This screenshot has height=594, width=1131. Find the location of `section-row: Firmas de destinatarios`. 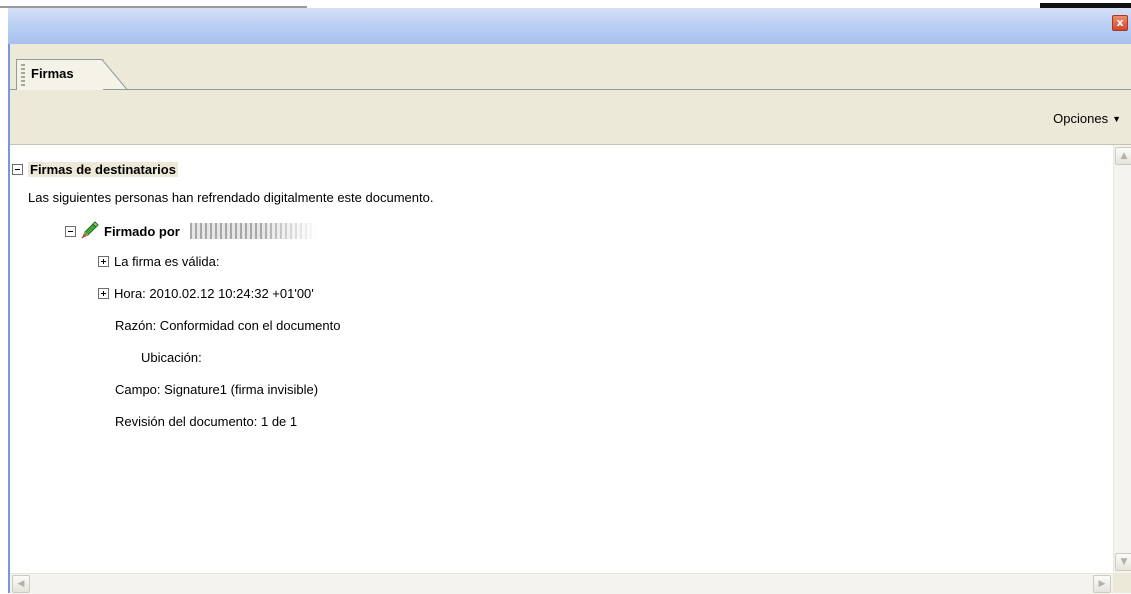

section-row: Firmas de destinatarios is located at coordinates (95, 170).